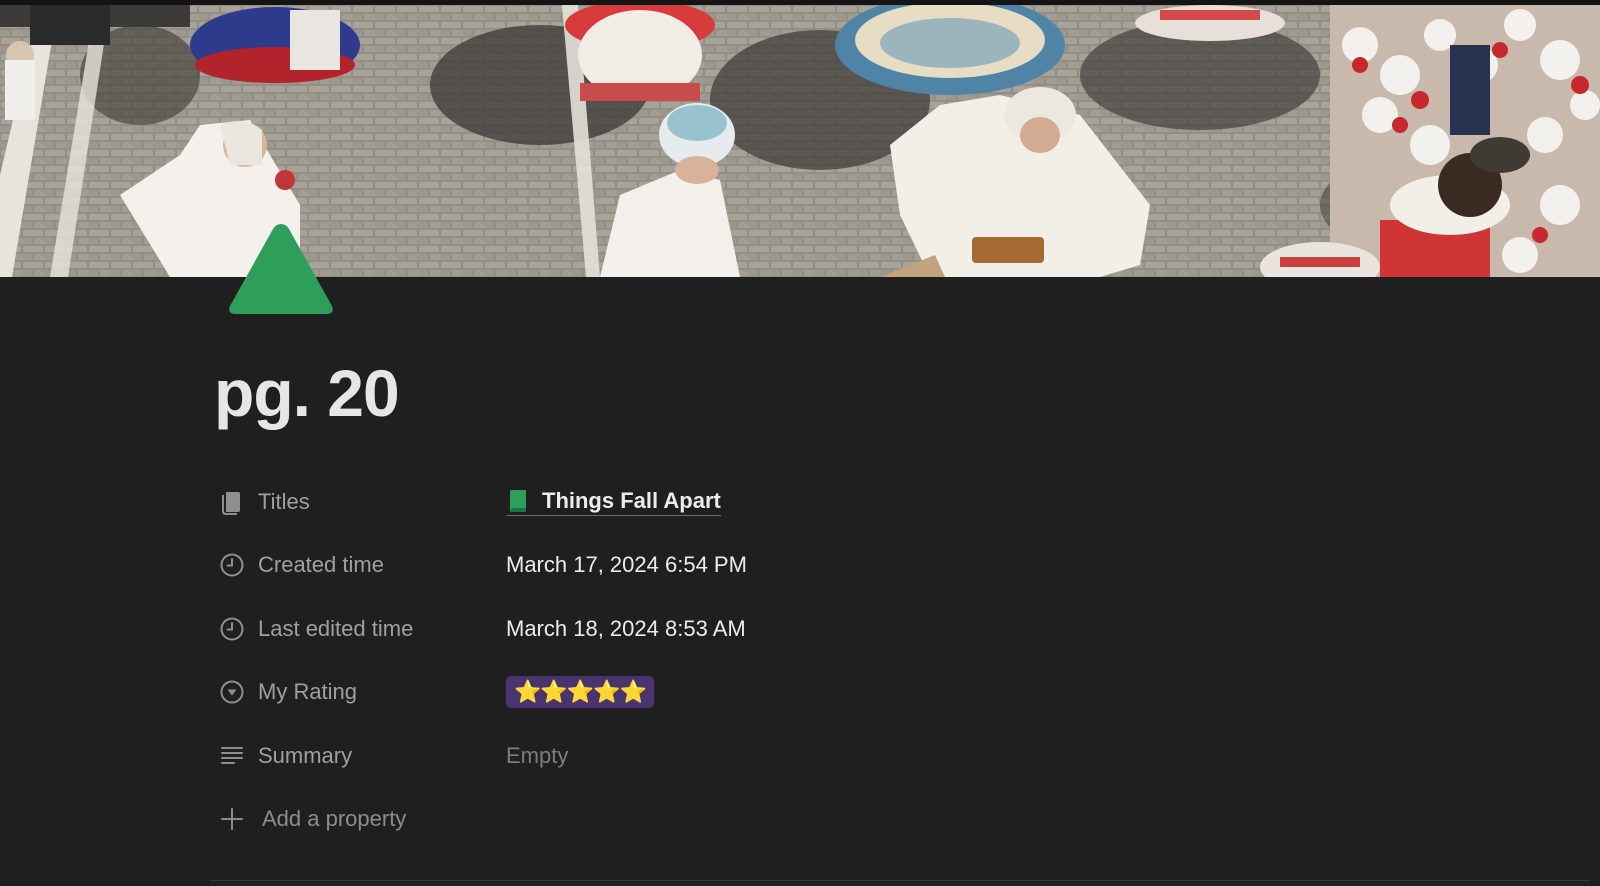  What do you see at coordinates (798, 693) in the screenshot?
I see `property-my-rating: My Rating ⭐⭐⭐⭐⭐` at bounding box center [798, 693].